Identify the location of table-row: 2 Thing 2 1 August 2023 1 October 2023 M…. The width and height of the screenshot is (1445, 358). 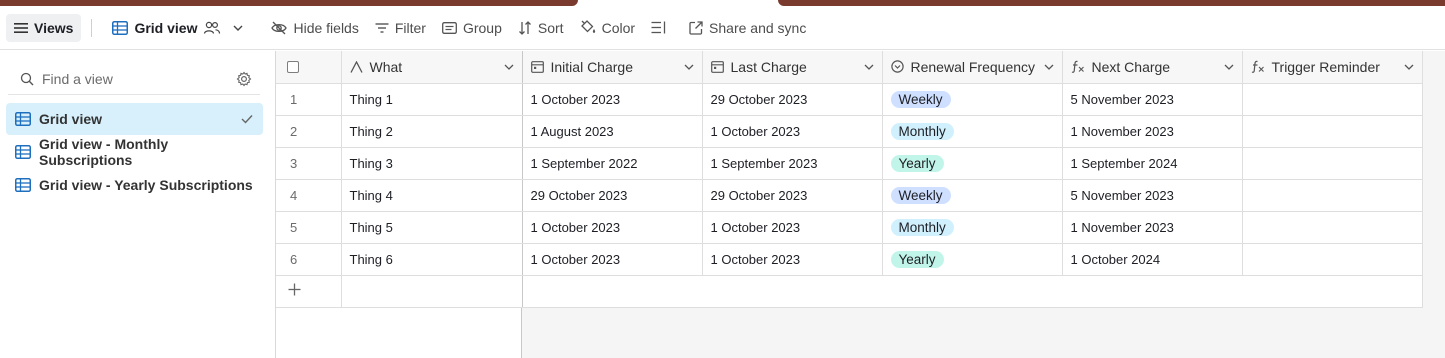
(849, 131).